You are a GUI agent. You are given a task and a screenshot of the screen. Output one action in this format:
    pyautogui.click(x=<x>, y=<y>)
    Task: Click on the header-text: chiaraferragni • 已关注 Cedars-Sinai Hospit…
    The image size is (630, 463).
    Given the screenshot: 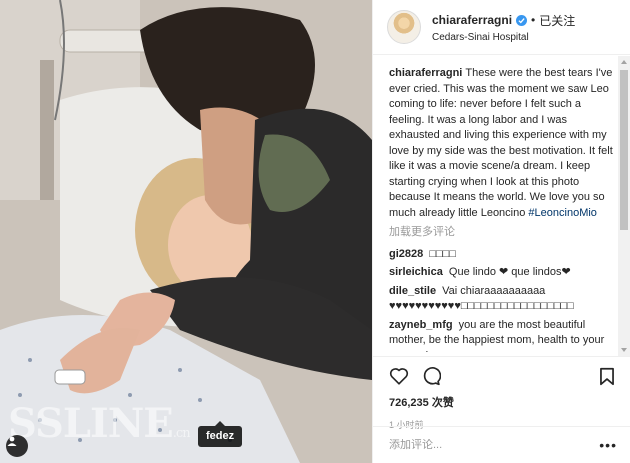 What is the action you would take?
    pyautogui.click(x=503, y=27)
    